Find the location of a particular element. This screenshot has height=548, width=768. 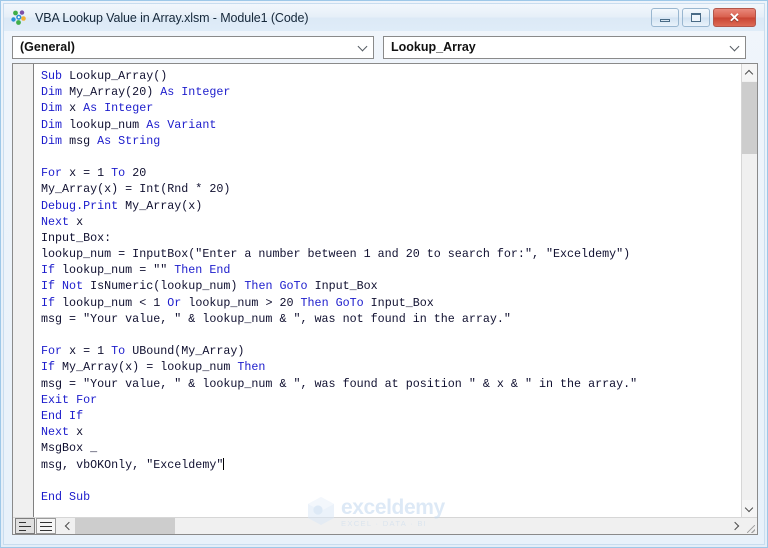

code-keyword: Debug.Print is located at coordinates (83, 205).